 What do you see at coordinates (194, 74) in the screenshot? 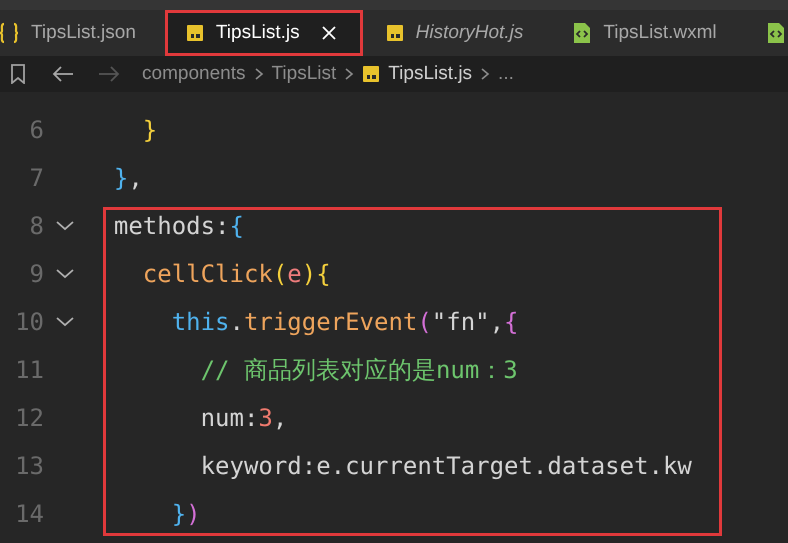
I see `breadcrumb-item: components` at bounding box center [194, 74].